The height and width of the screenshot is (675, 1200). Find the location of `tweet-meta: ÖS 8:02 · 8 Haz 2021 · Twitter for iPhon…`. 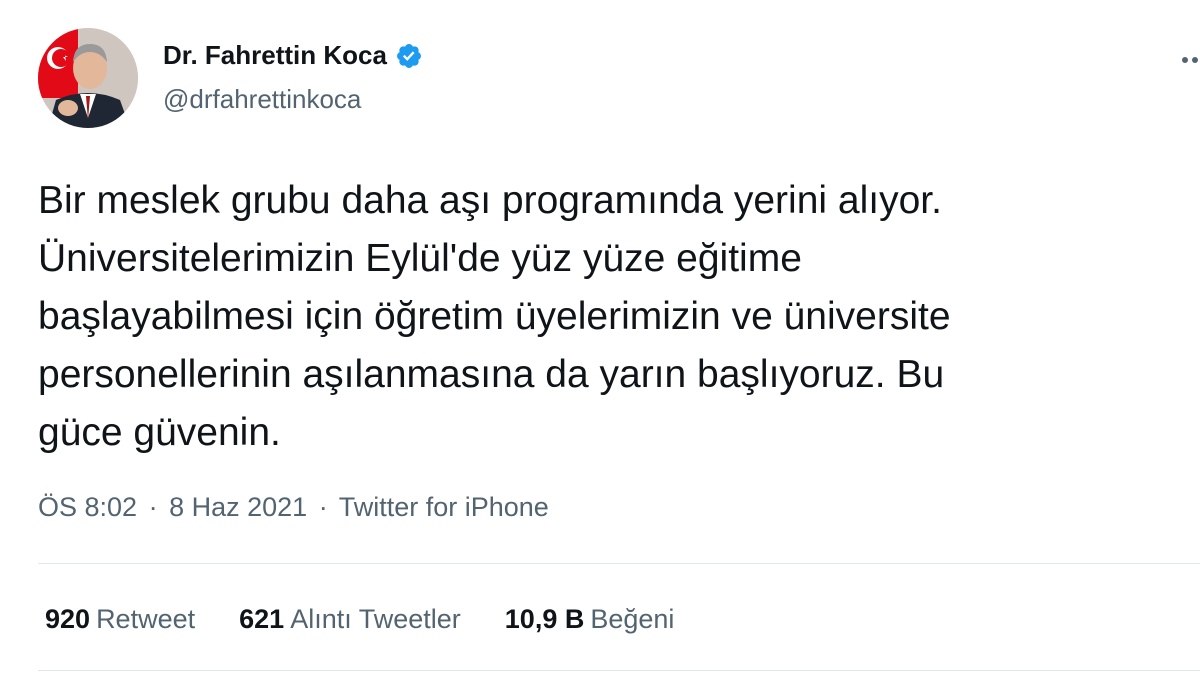

tweet-meta: ÖS 8:02 · 8 Haz 2021 · Twitter for iPhon… is located at coordinates (293, 507).